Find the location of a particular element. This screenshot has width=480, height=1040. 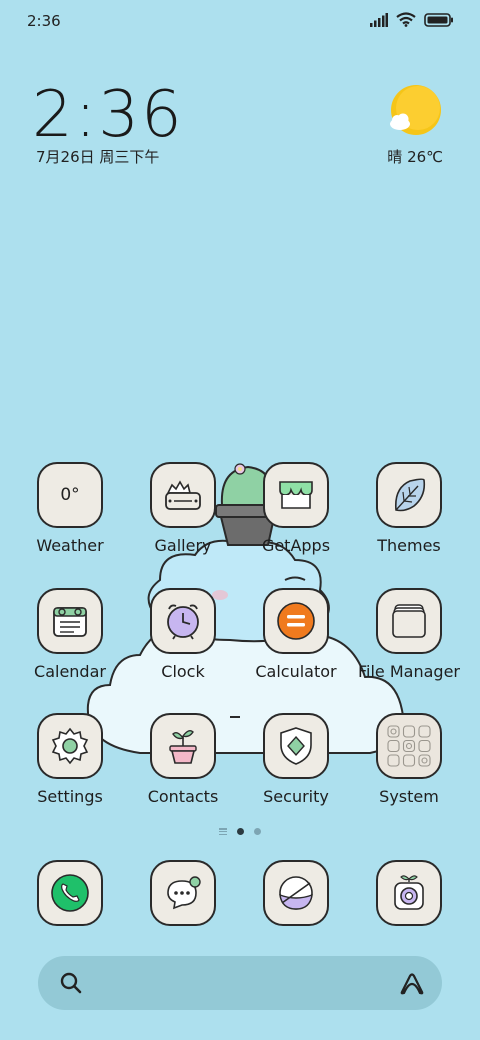

sun-cloud-icon is located at coordinates (415, 110).